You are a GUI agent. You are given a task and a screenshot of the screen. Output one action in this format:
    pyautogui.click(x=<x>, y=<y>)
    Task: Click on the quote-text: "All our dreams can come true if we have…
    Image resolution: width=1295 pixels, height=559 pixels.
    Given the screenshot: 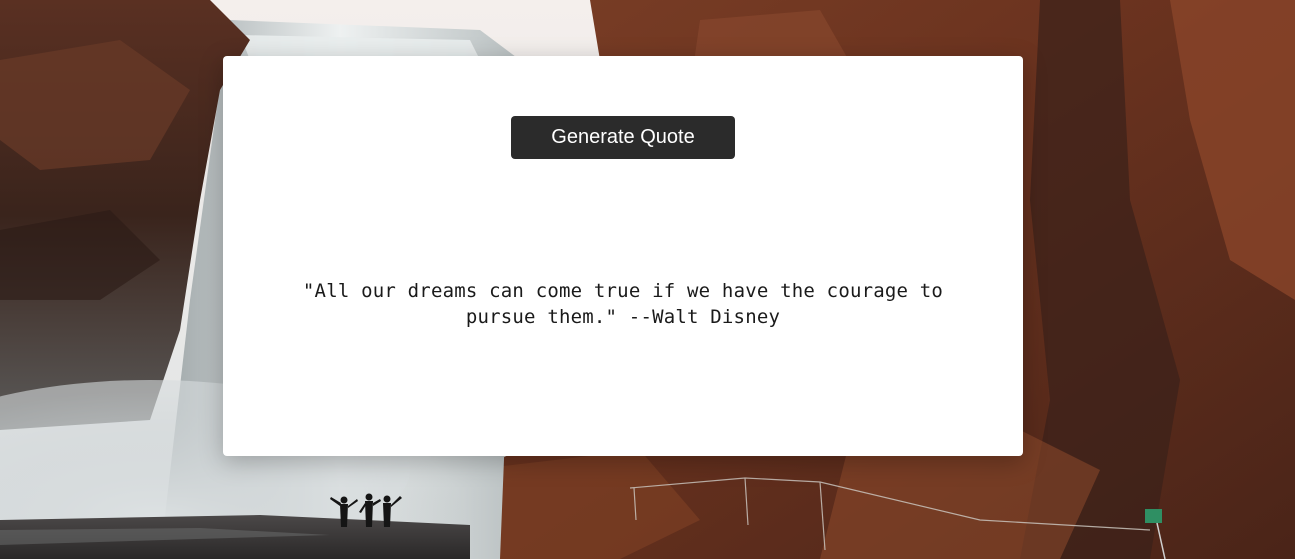 What is the action you would take?
    pyautogui.click(x=623, y=304)
    